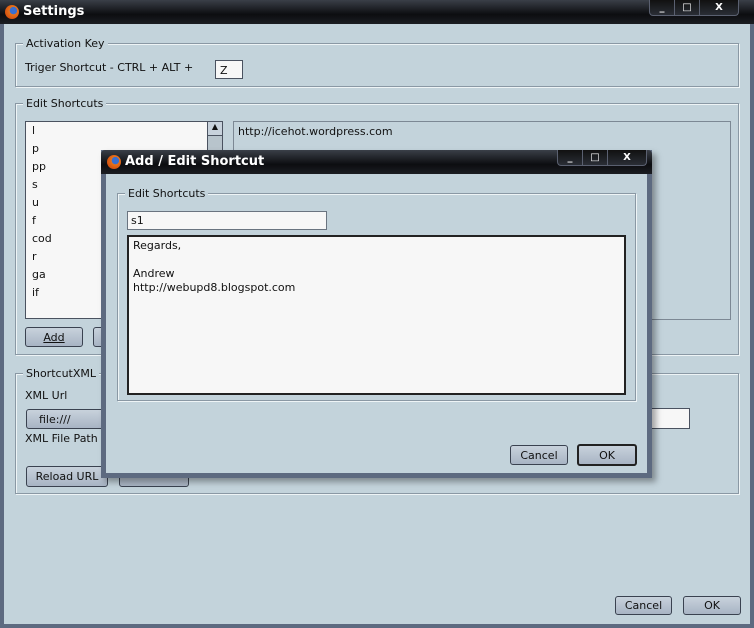 This screenshot has width=754, height=628. I want to click on list-item: p, so click(35, 148).